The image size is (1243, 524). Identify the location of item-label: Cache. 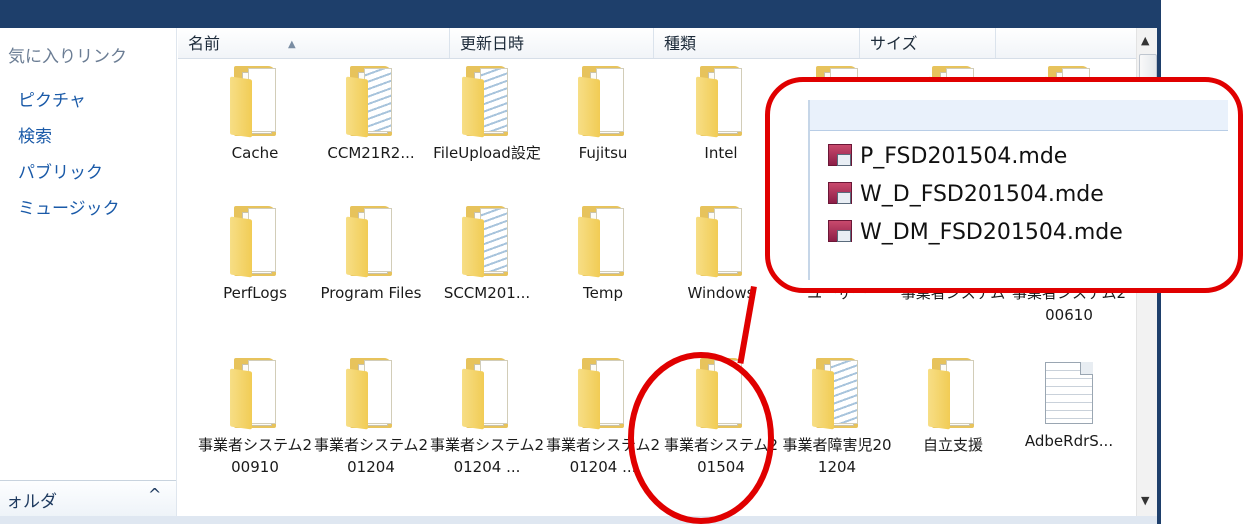
(255, 153).